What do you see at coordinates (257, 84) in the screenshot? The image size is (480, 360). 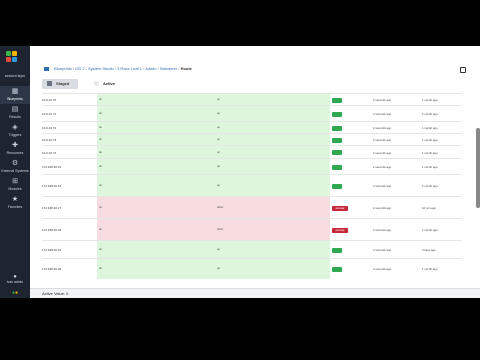 I see `toolbar: Staged Active` at bounding box center [257, 84].